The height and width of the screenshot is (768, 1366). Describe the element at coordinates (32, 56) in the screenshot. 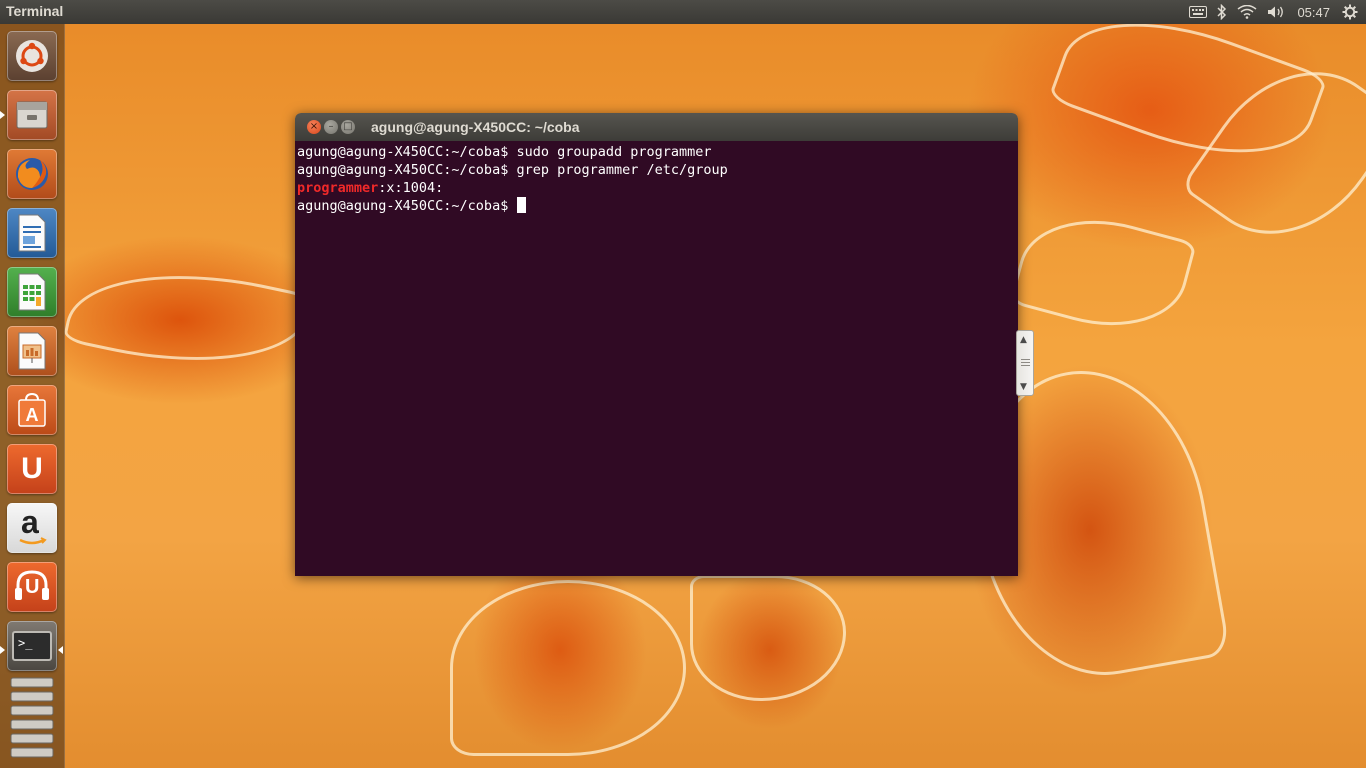

I see `ubuntu-dash-icon` at that location.